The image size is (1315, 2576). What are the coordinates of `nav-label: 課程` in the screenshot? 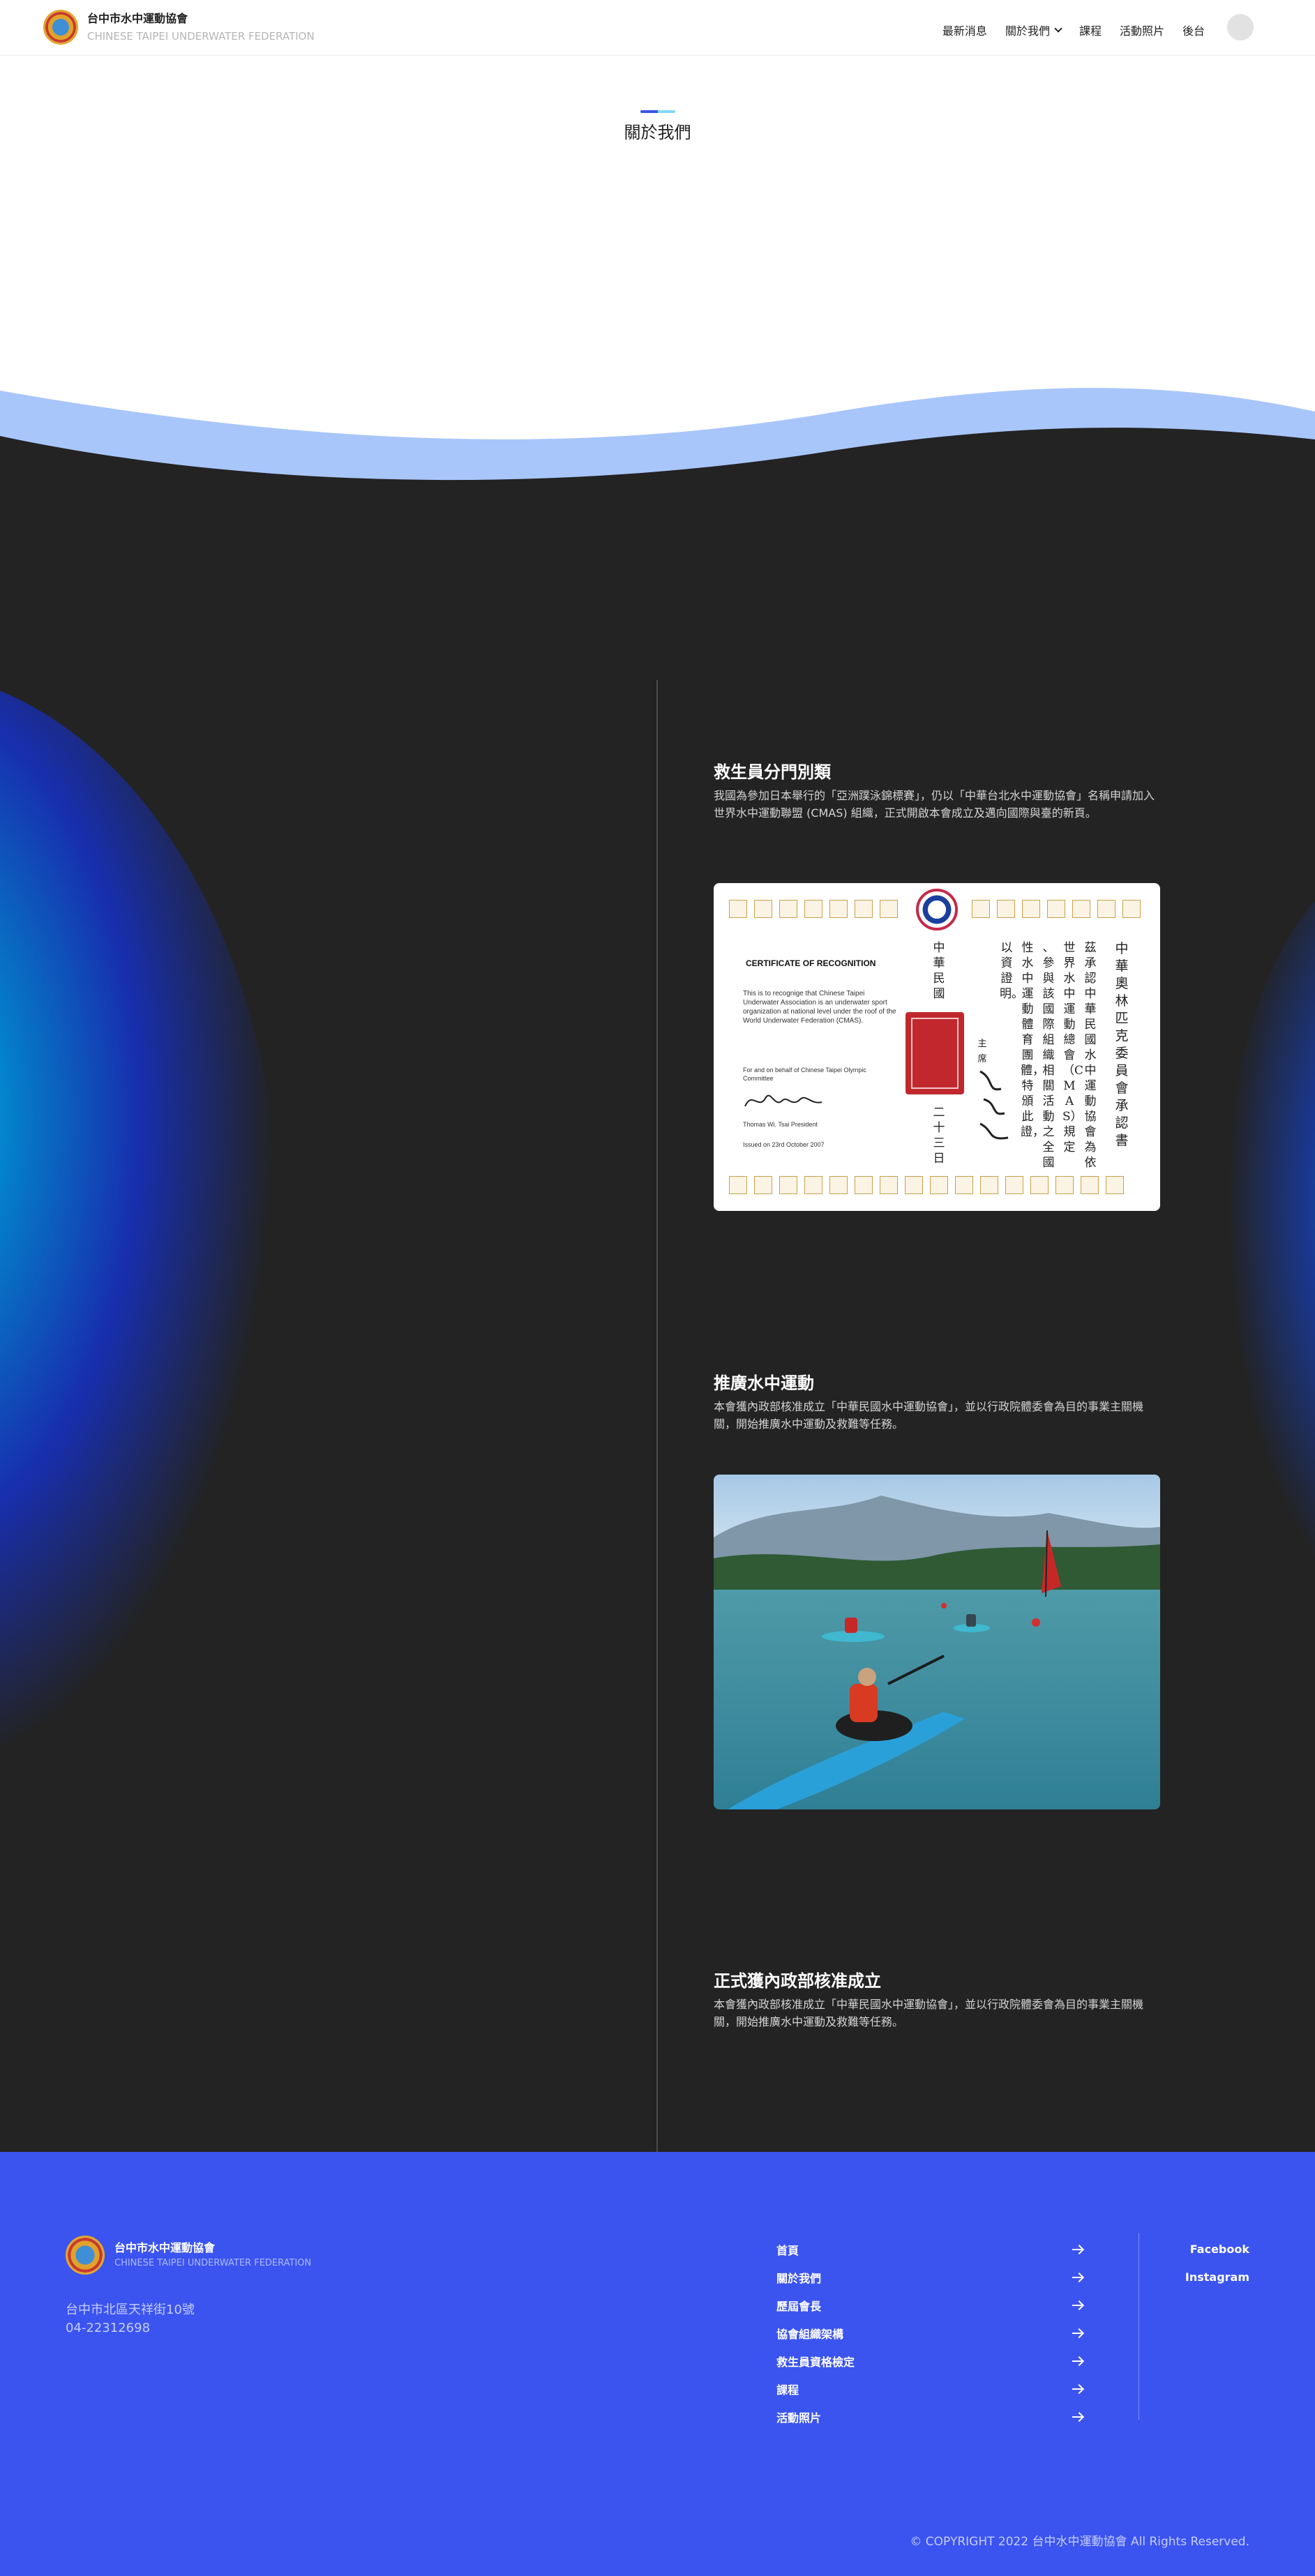 It's located at (1090, 31).